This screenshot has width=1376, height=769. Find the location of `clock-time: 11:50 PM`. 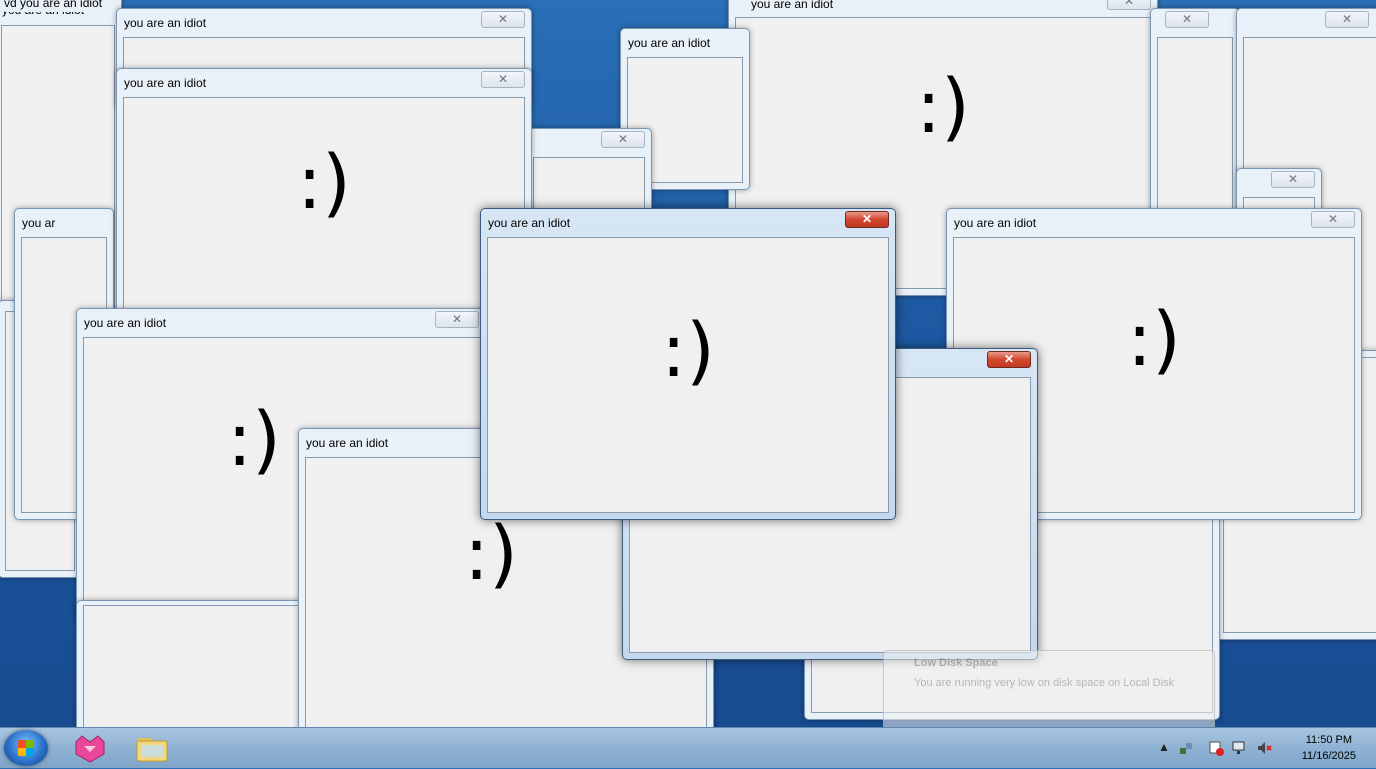

clock-time: 11:50 PM is located at coordinates (1329, 740).